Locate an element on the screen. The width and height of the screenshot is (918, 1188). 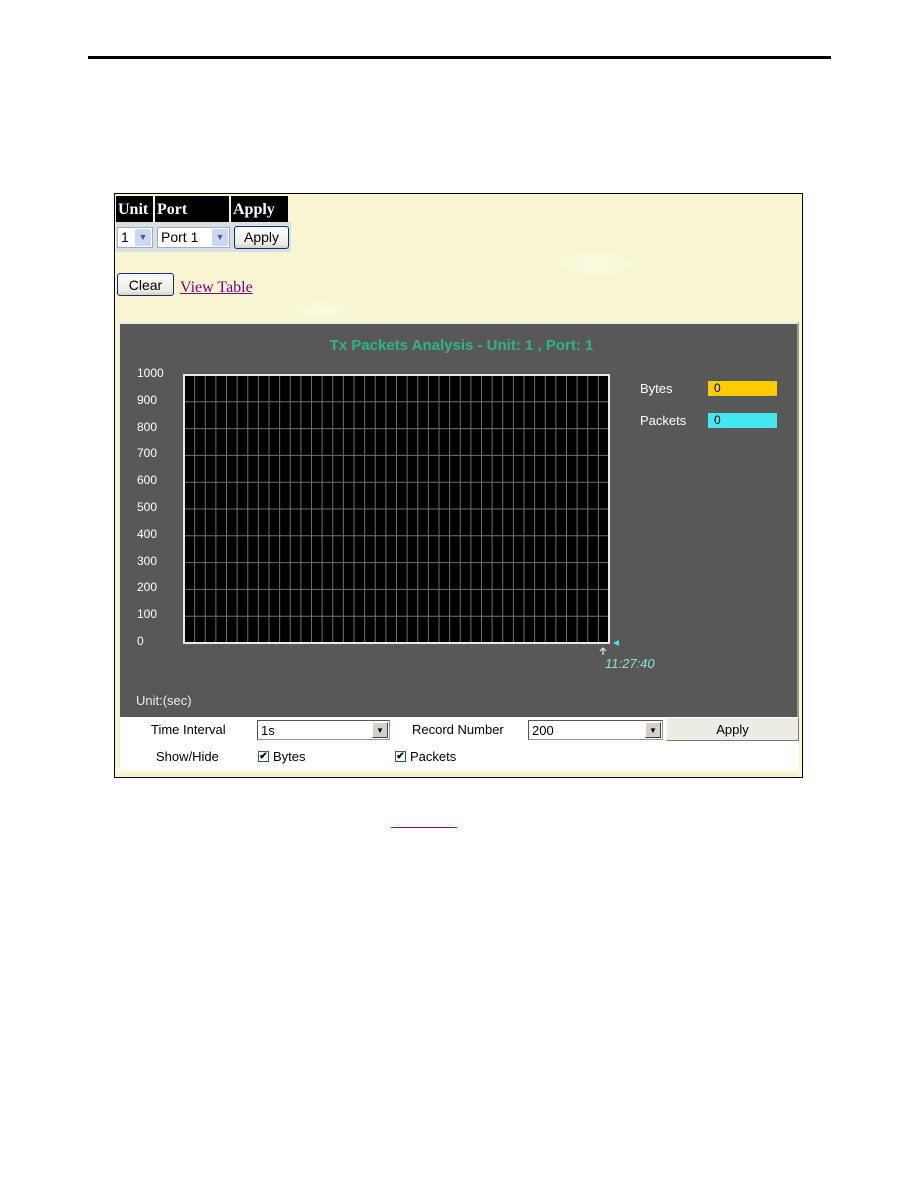
page-top-rule is located at coordinates (459, 57).